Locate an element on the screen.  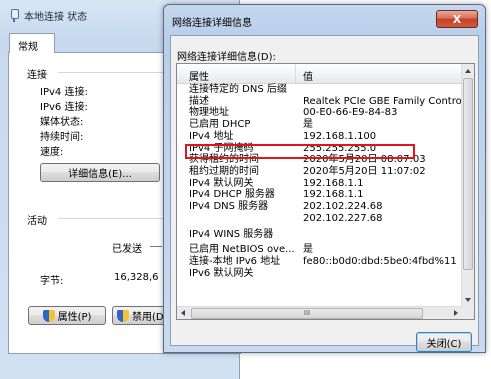
scroll-down-icon is located at coordinates (468, 300).